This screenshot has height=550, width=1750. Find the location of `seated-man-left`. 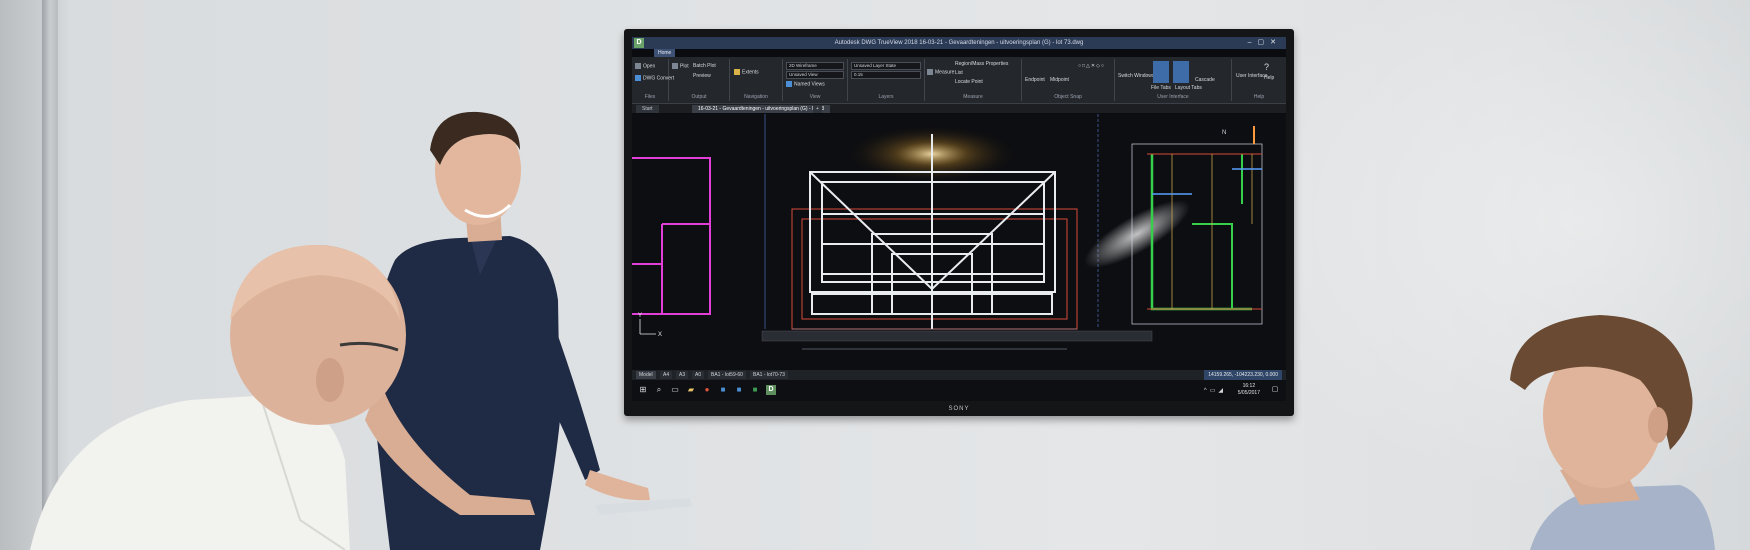

seated-man-left is located at coordinates (218, 397).